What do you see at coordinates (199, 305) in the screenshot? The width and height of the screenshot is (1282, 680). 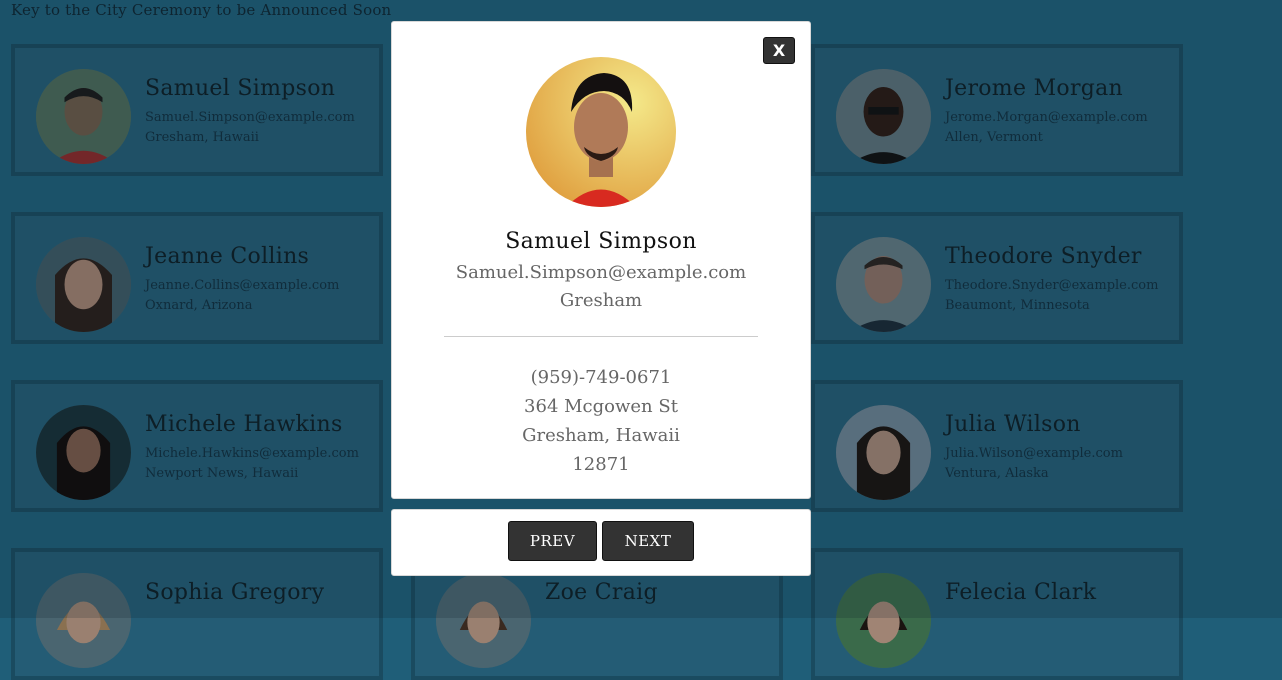 I see `employee-location: Oxnard, Arizona` at bounding box center [199, 305].